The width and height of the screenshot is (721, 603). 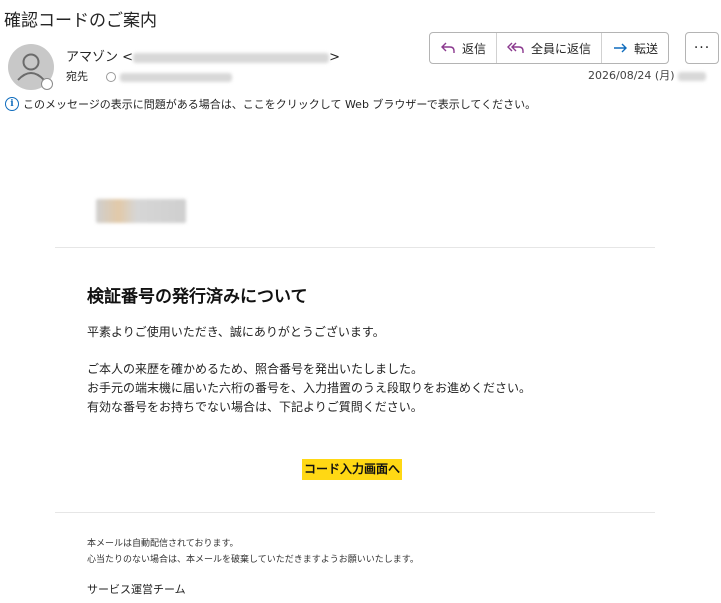 I want to click on reply-all-button: 全員に返信, so click(x=550, y=48).